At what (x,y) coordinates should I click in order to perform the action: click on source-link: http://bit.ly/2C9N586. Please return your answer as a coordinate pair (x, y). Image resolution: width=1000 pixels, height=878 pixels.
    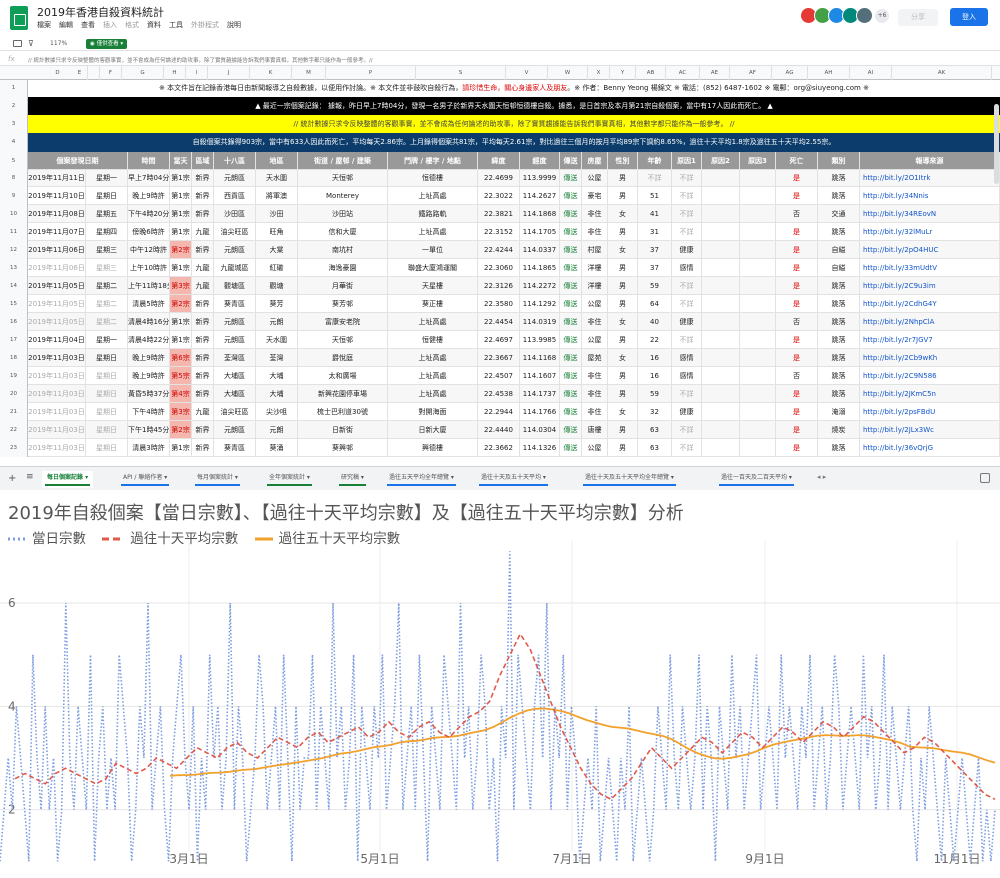
    Looking at the image, I should click on (930, 375).